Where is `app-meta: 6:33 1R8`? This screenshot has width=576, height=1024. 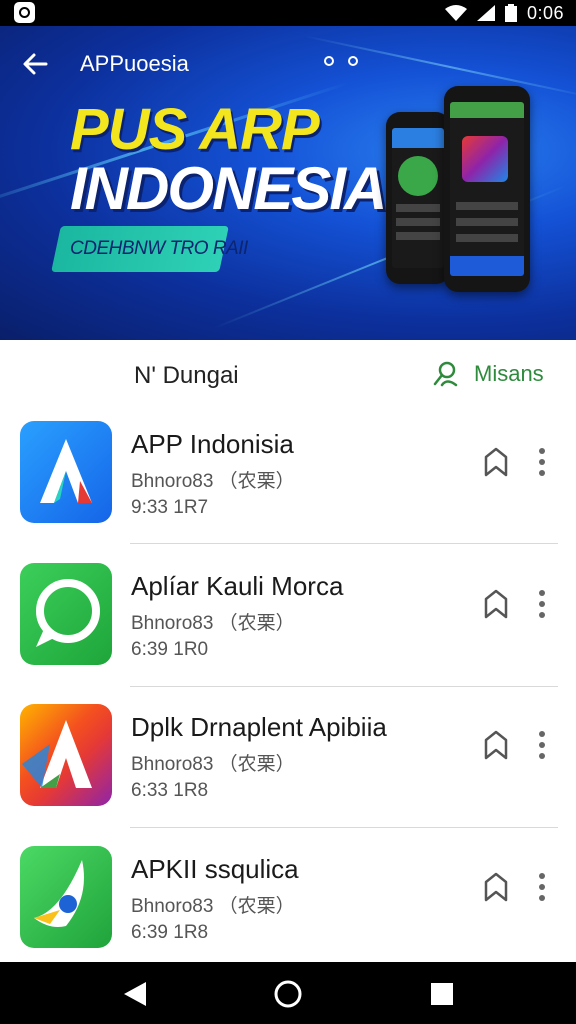 app-meta: 6:33 1R8 is located at coordinates (170, 790).